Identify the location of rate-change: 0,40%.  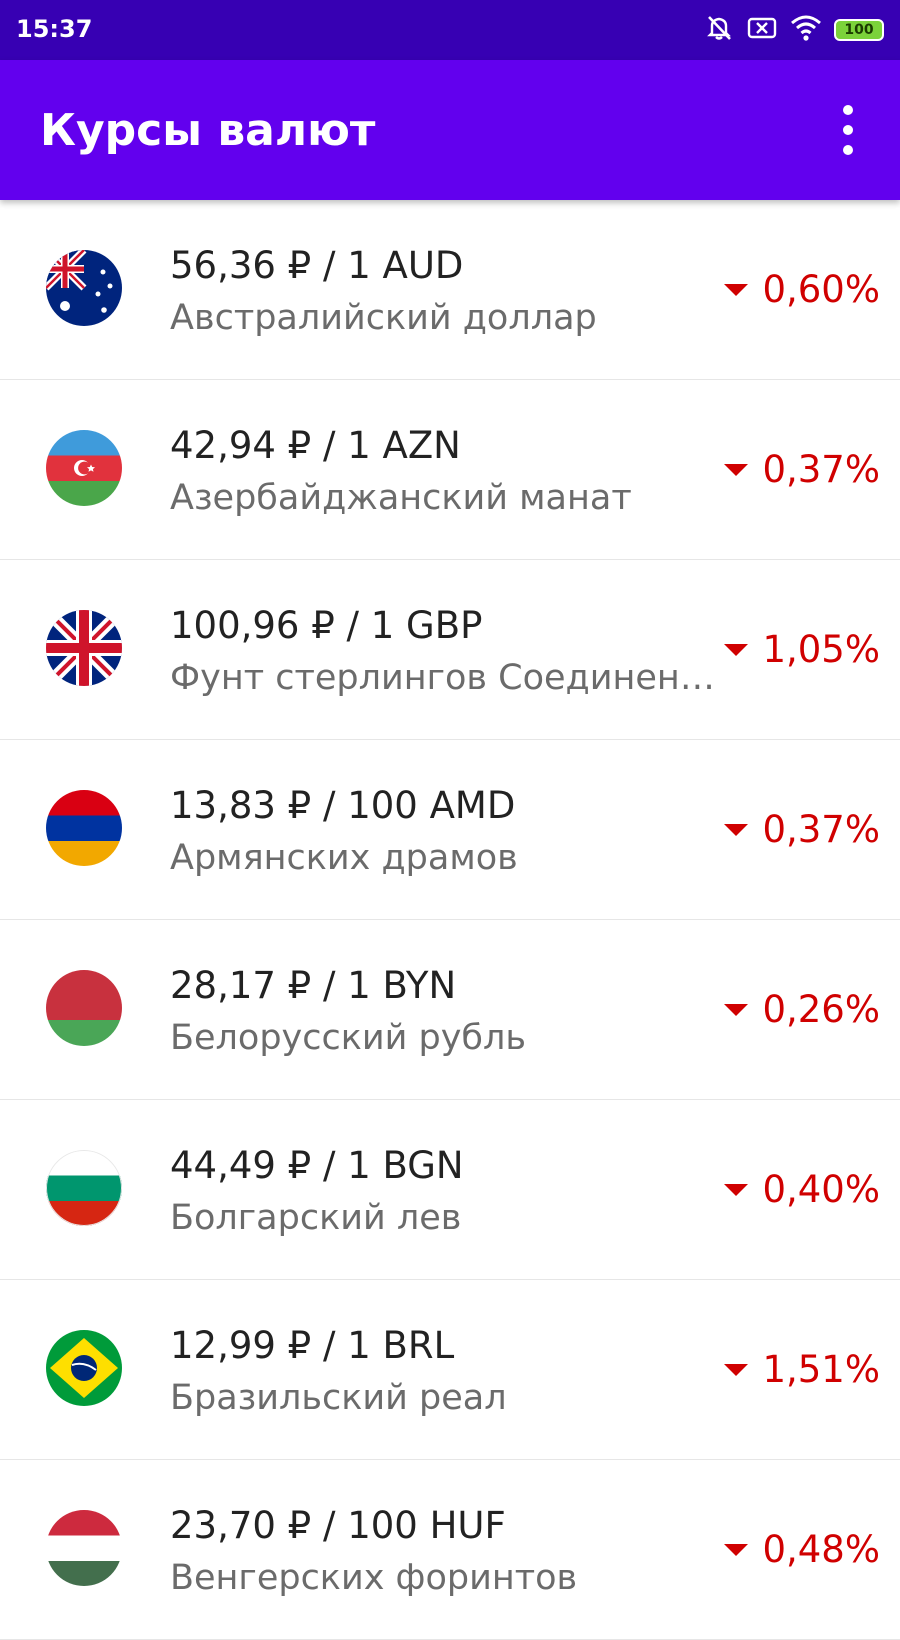
(802, 1189).